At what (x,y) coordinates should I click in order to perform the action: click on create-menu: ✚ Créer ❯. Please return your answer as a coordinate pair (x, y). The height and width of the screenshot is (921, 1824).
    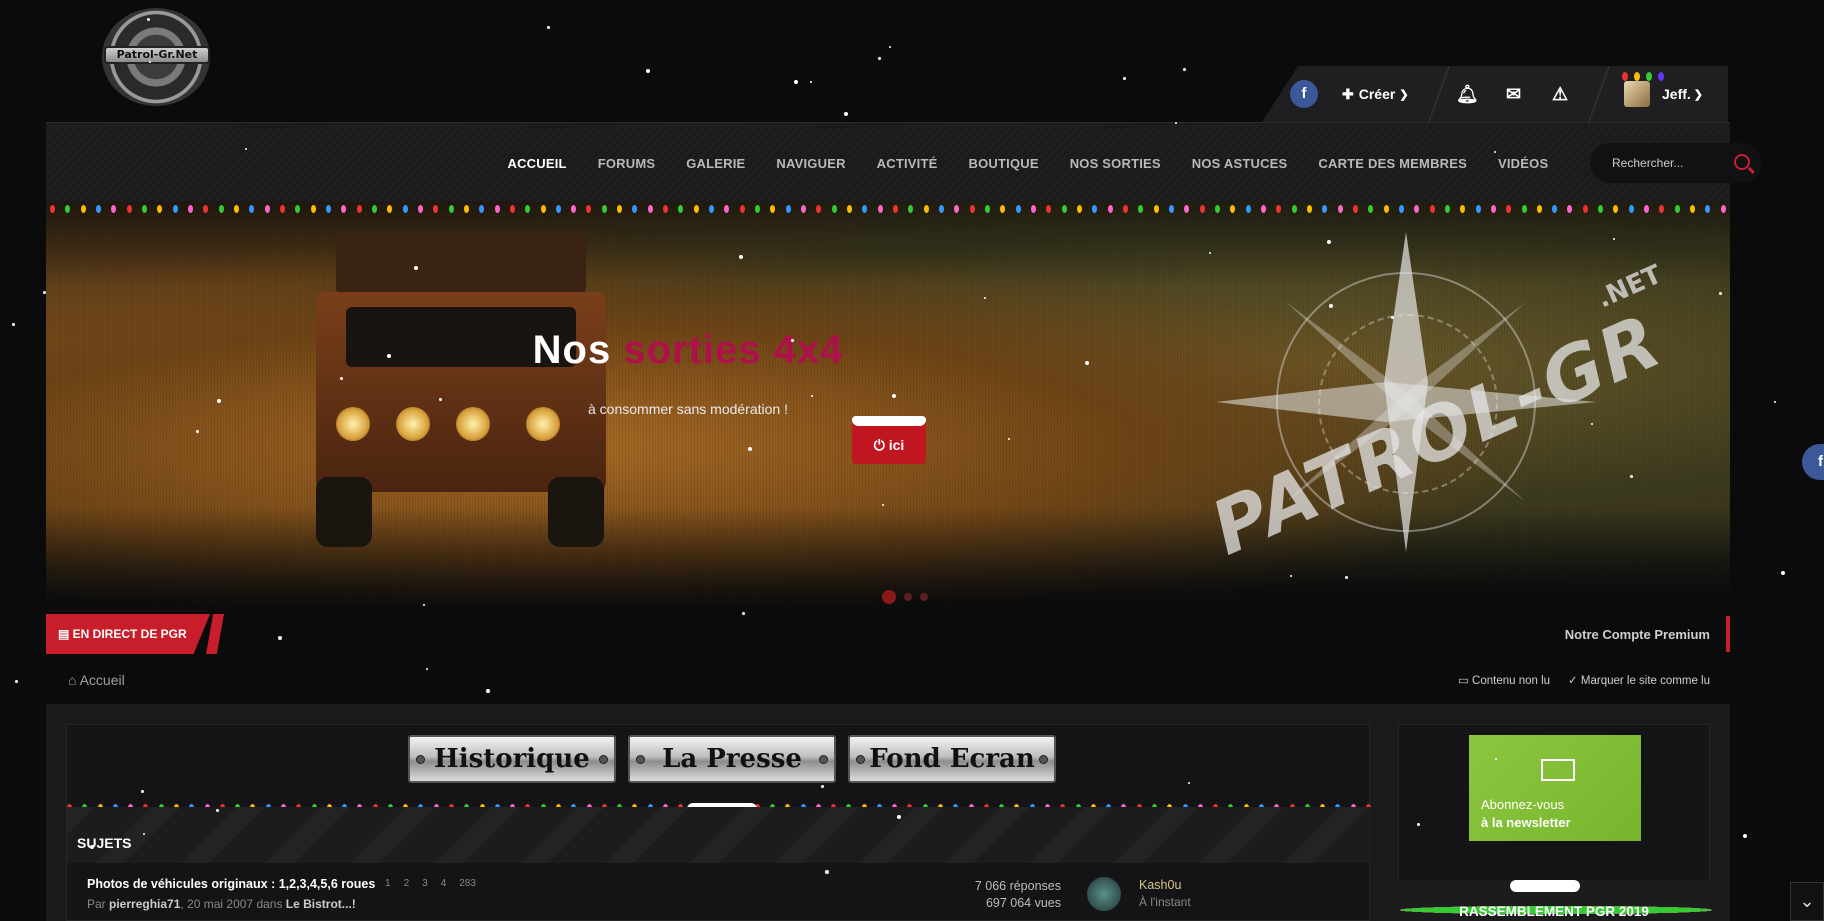
    Looking at the image, I should click on (1375, 94).